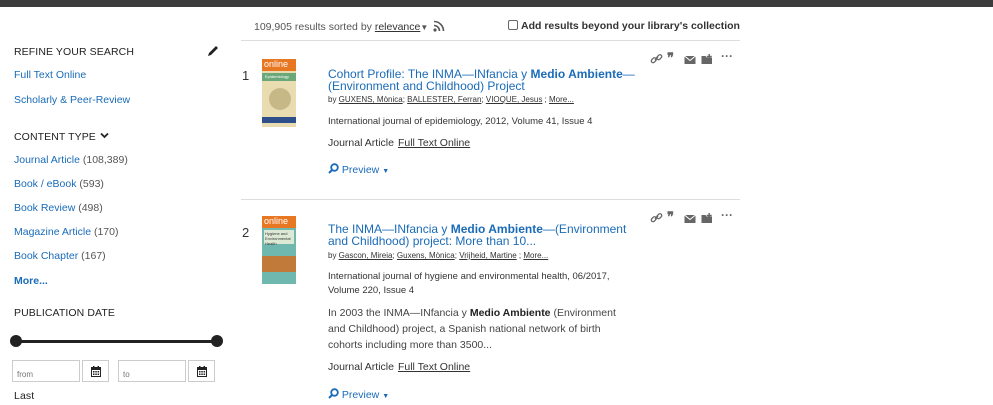 This screenshot has width=993, height=405. I want to click on author-link: VIOQUE, Jesus, so click(514, 99).